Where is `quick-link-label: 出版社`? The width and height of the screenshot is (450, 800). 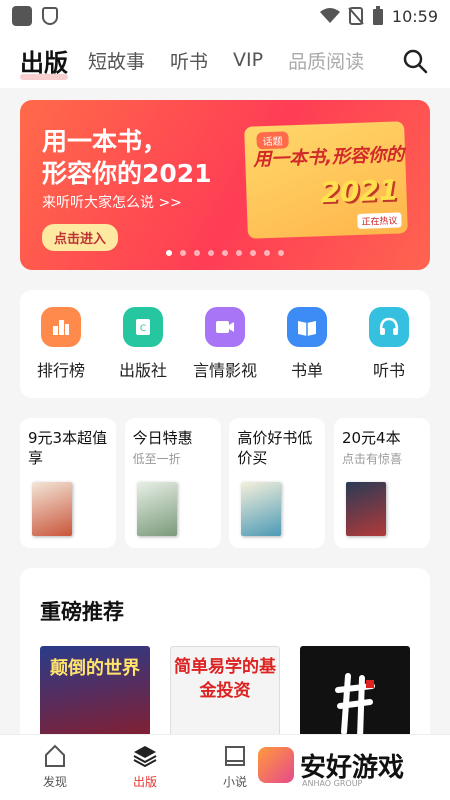 quick-link-label: 出版社 is located at coordinates (142, 370).